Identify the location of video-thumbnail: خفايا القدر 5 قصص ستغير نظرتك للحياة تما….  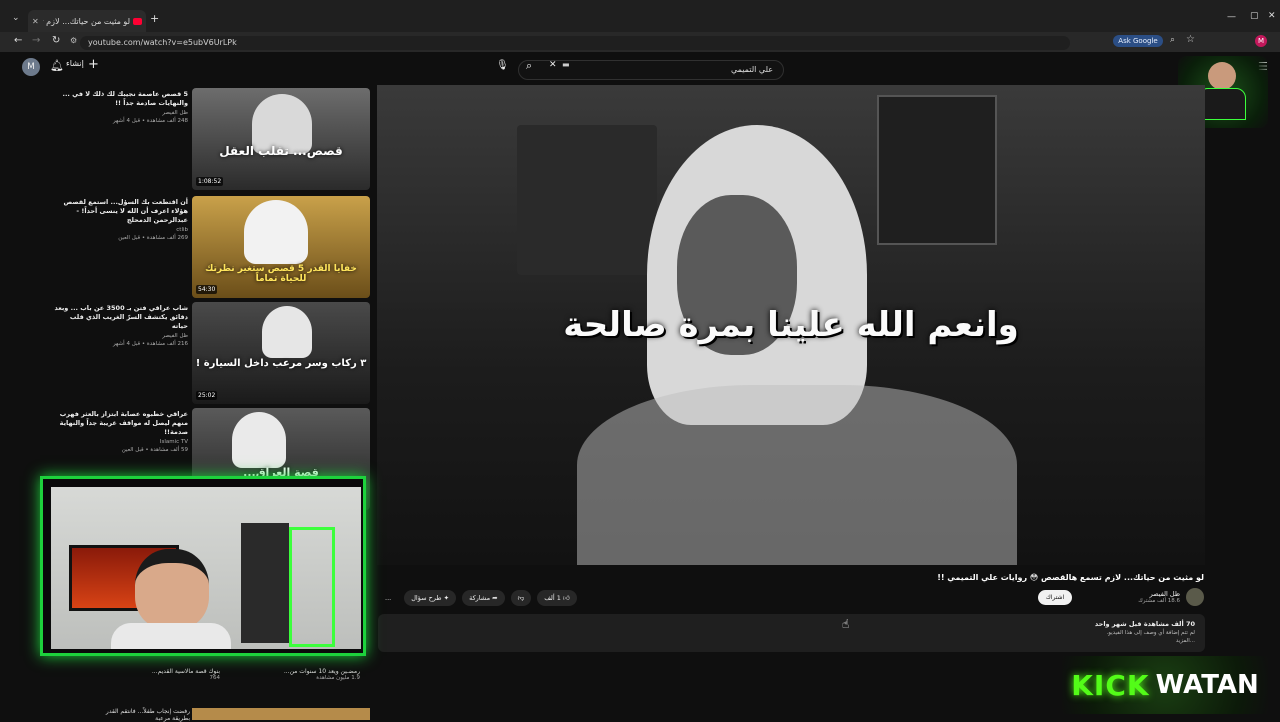
(281, 247).